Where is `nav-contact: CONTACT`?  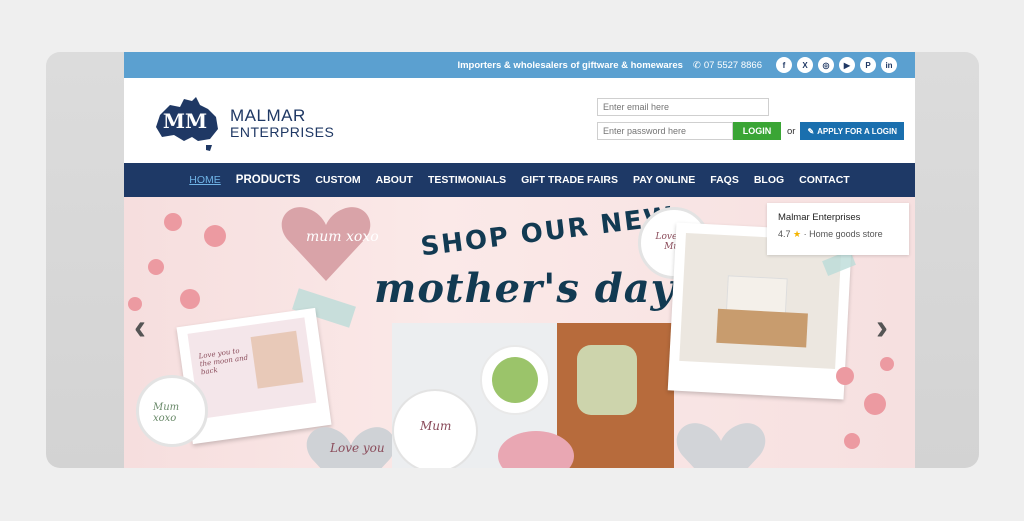 nav-contact: CONTACT is located at coordinates (824, 180).